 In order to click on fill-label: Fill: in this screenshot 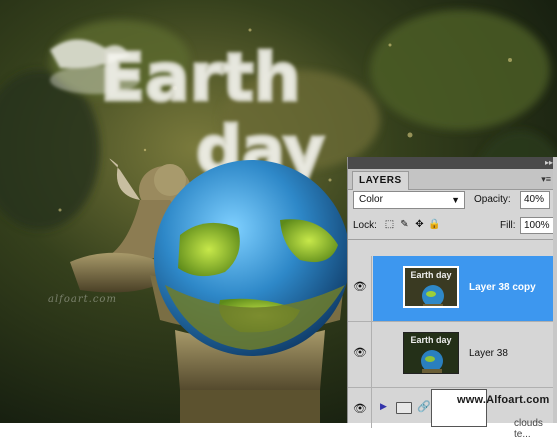, I will do `click(508, 225)`.